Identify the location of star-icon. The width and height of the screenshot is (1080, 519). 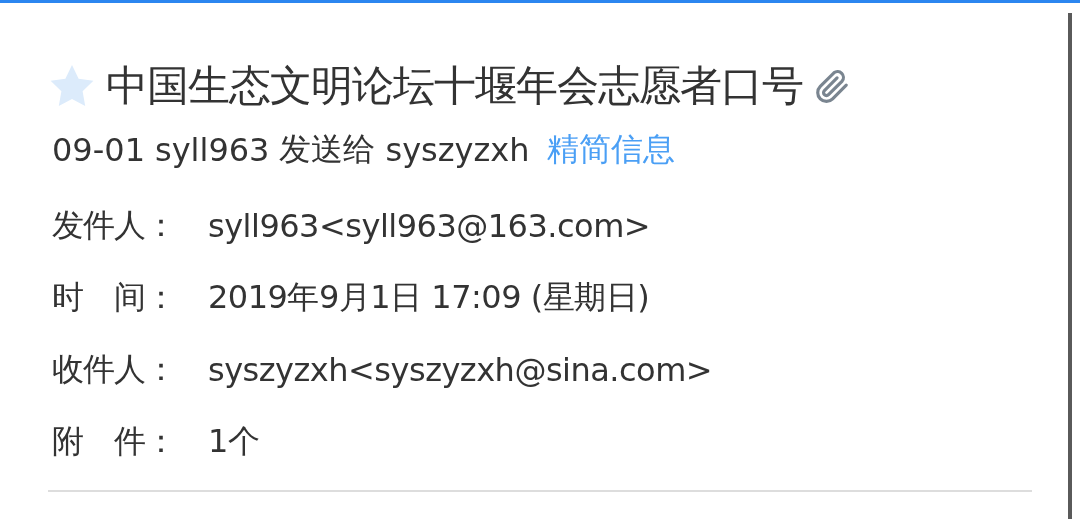
(72, 86).